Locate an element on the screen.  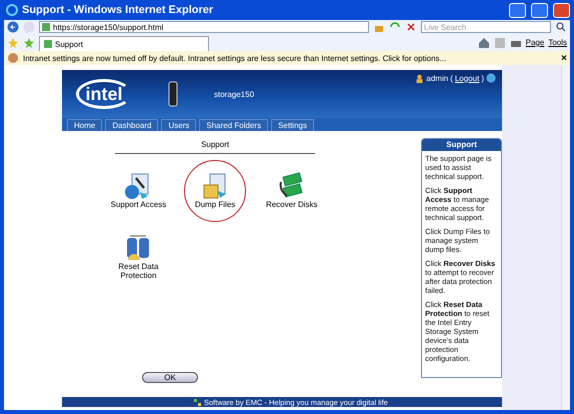
nav-tab: Dashboard is located at coordinates (131, 125).